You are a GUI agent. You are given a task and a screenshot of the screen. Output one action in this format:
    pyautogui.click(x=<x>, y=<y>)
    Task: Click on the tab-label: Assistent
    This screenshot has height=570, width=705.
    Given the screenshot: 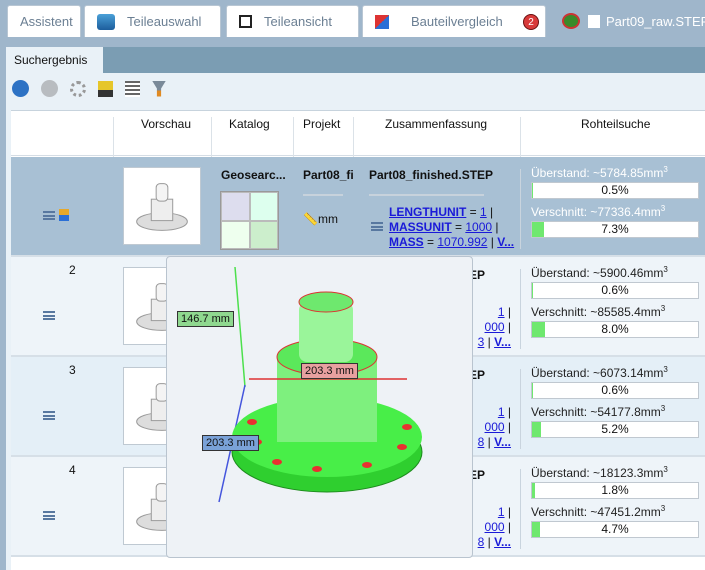 What is the action you would take?
    pyautogui.click(x=46, y=21)
    